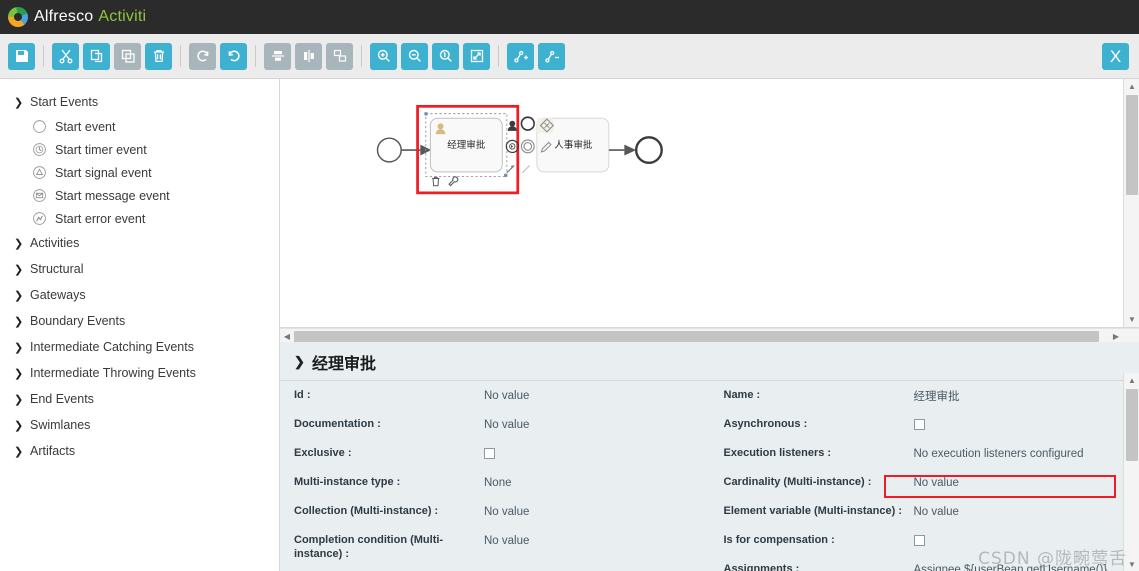  I want to click on app-header: Alfresco Activiti, so click(569, 17).